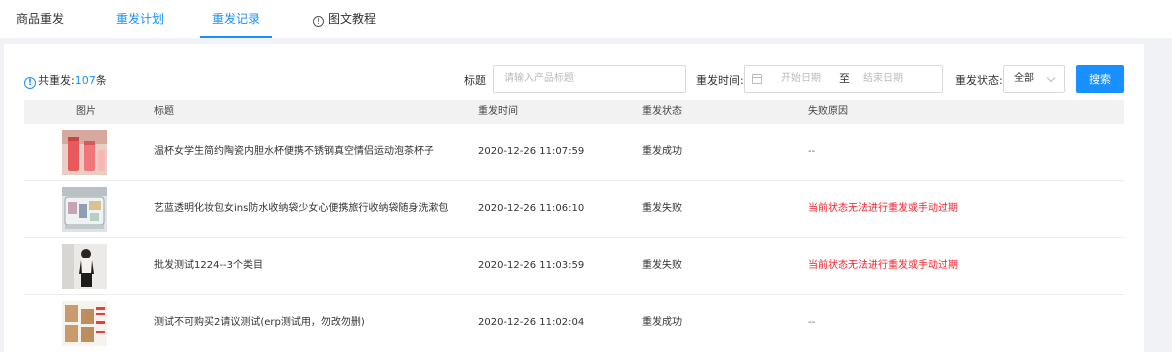  What do you see at coordinates (574, 112) in the screenshot?
I see `table-header: 图片 标题 重发时间 重发状态 失败原因` at bounding box center [574, 112].